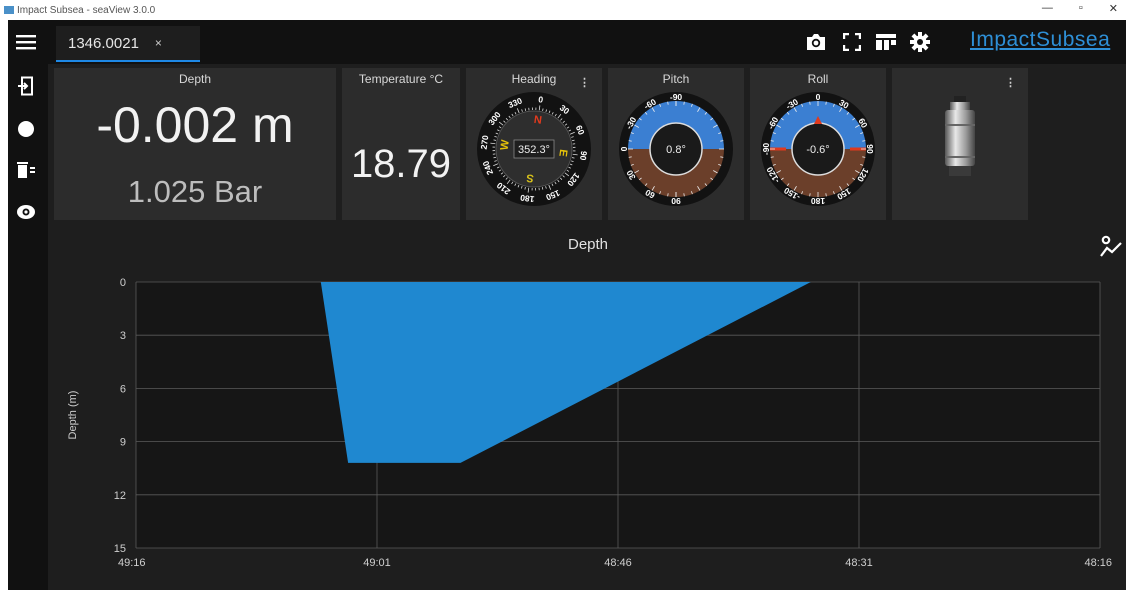 This screenshot has width=1126, height=590. Describe the element at coordinates (26, 129) in the screenshot. I see `record-icon` at that location.